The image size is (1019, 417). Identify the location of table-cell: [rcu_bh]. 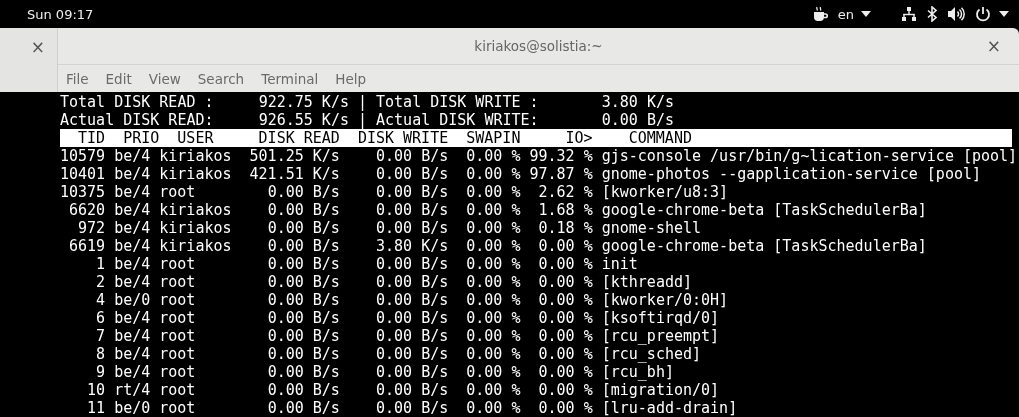
(637, 372).